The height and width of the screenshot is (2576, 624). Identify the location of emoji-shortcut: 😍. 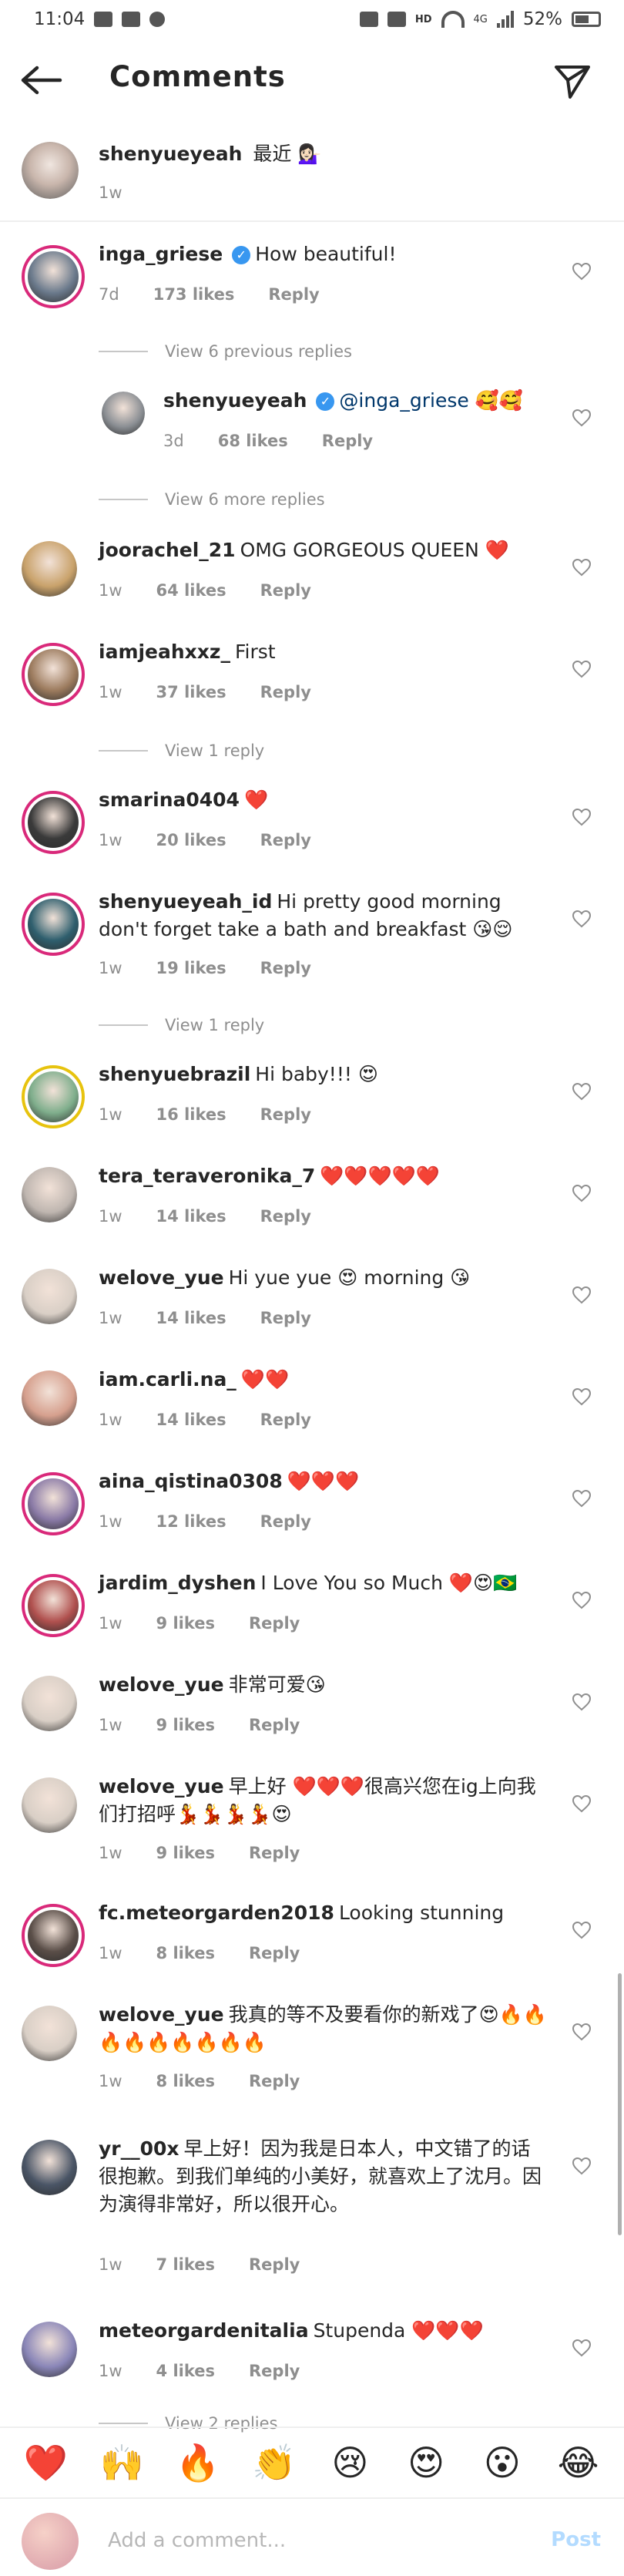
(426, 2463).